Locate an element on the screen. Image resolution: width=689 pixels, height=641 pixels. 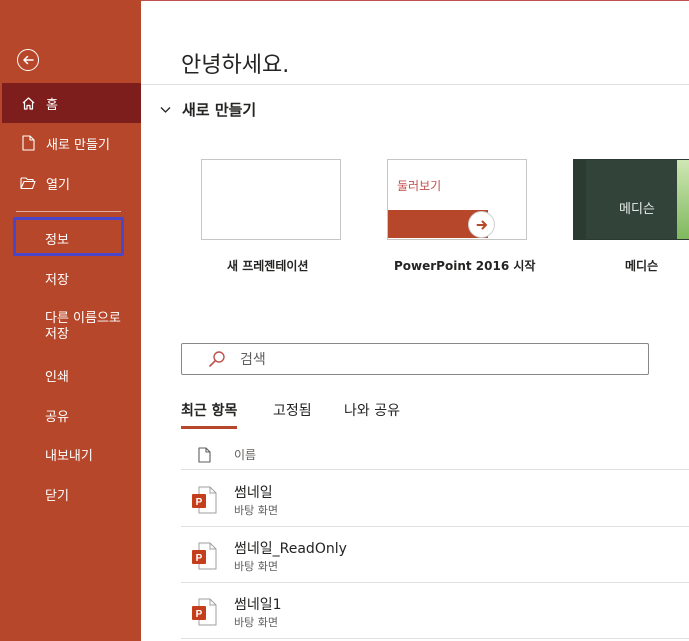
sidebar-item-info: 정보 is located at coordinates (70, 238).